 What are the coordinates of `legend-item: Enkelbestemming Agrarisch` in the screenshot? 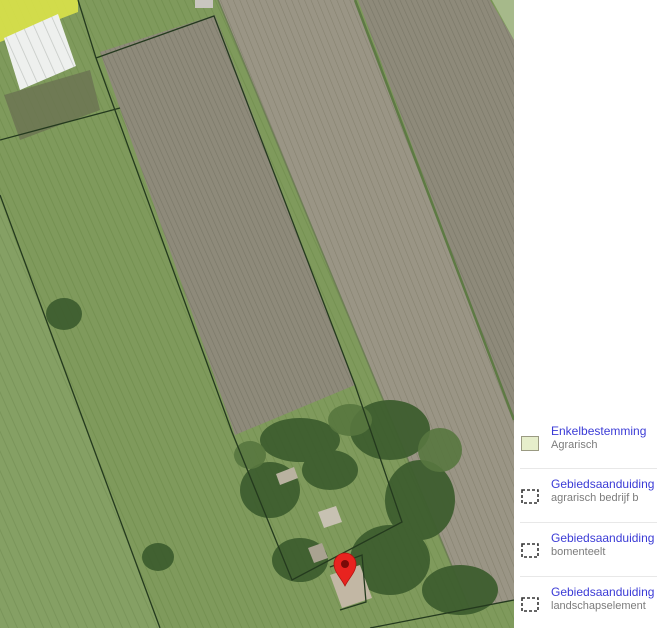 It's located at (588, 443).